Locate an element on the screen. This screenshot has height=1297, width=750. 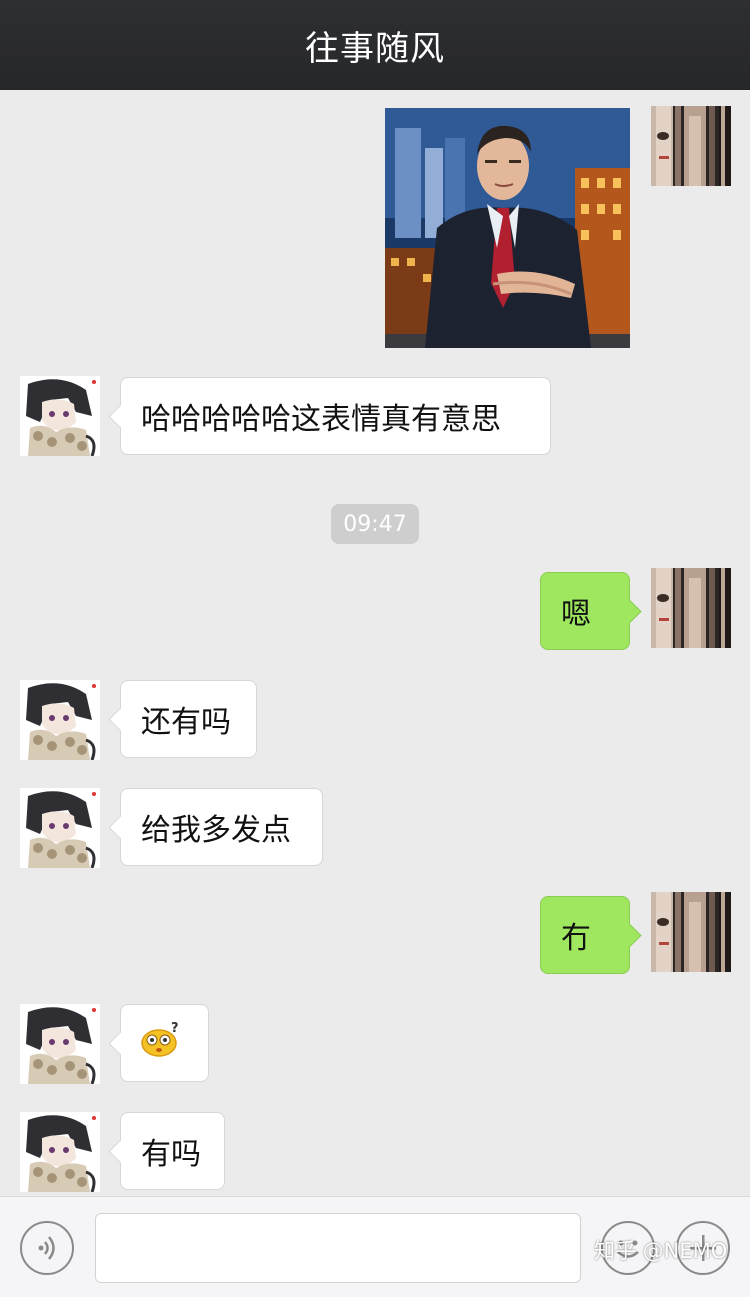
watermark: 知乎 @NEMO is located at coordinates (661, 1251).